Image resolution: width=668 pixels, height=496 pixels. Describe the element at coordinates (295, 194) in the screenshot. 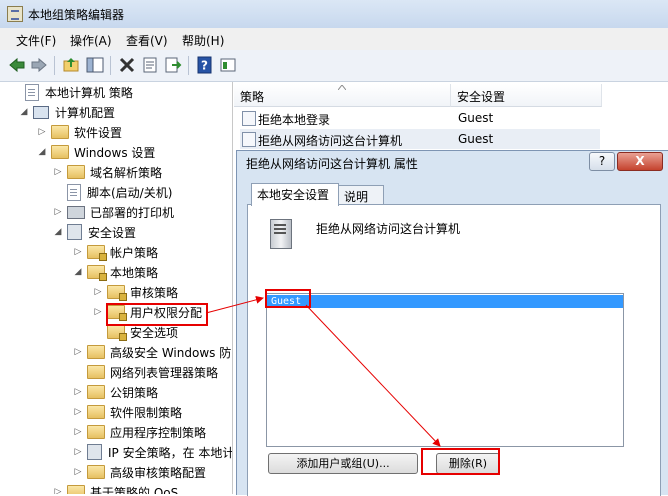

I see `tab-local-security-setting: 本地安全设置` at that location.